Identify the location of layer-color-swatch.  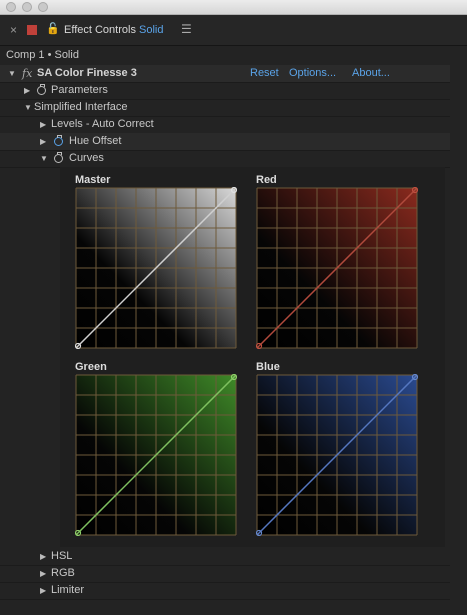
(32, 30).